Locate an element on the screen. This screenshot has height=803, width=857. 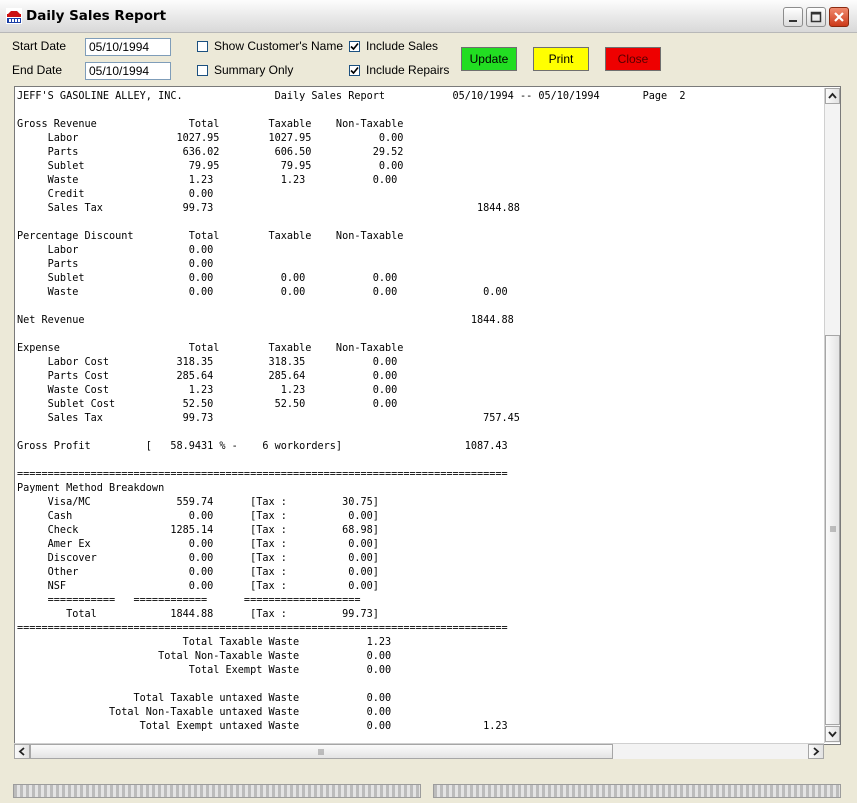
minimize-button is located at coordinates (793, 17).